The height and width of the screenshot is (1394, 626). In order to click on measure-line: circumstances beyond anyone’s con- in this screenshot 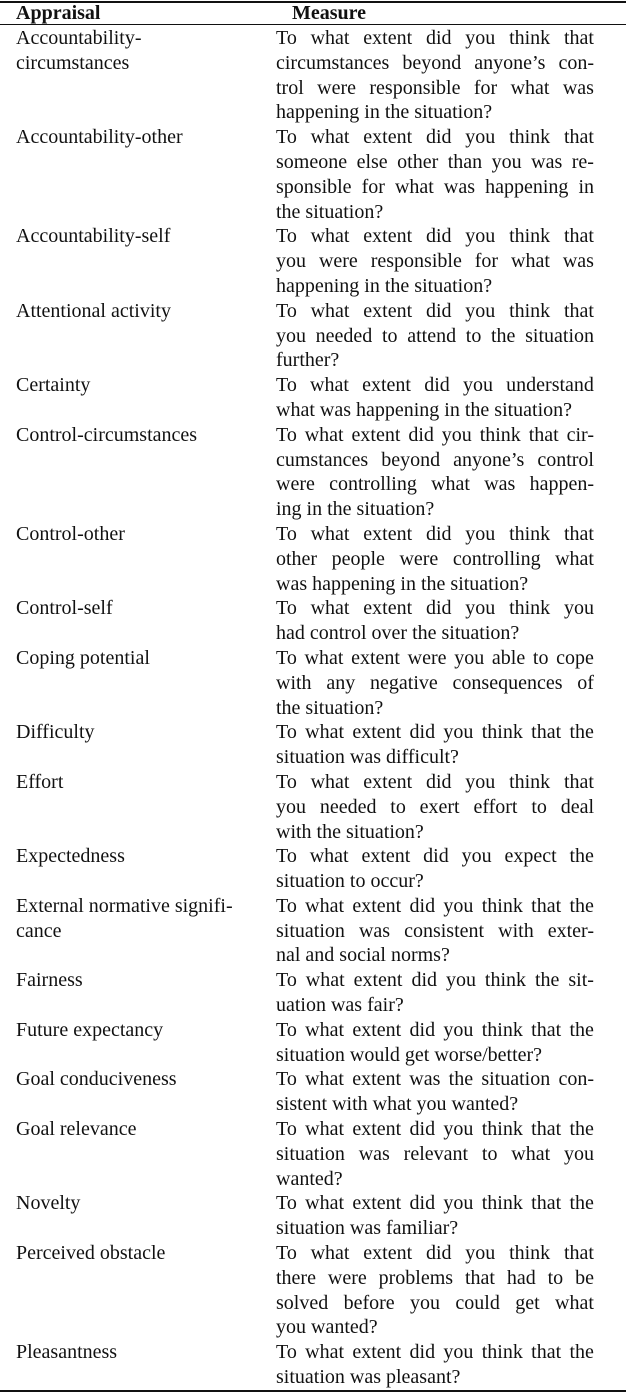, I will do `click(435, 63)`.